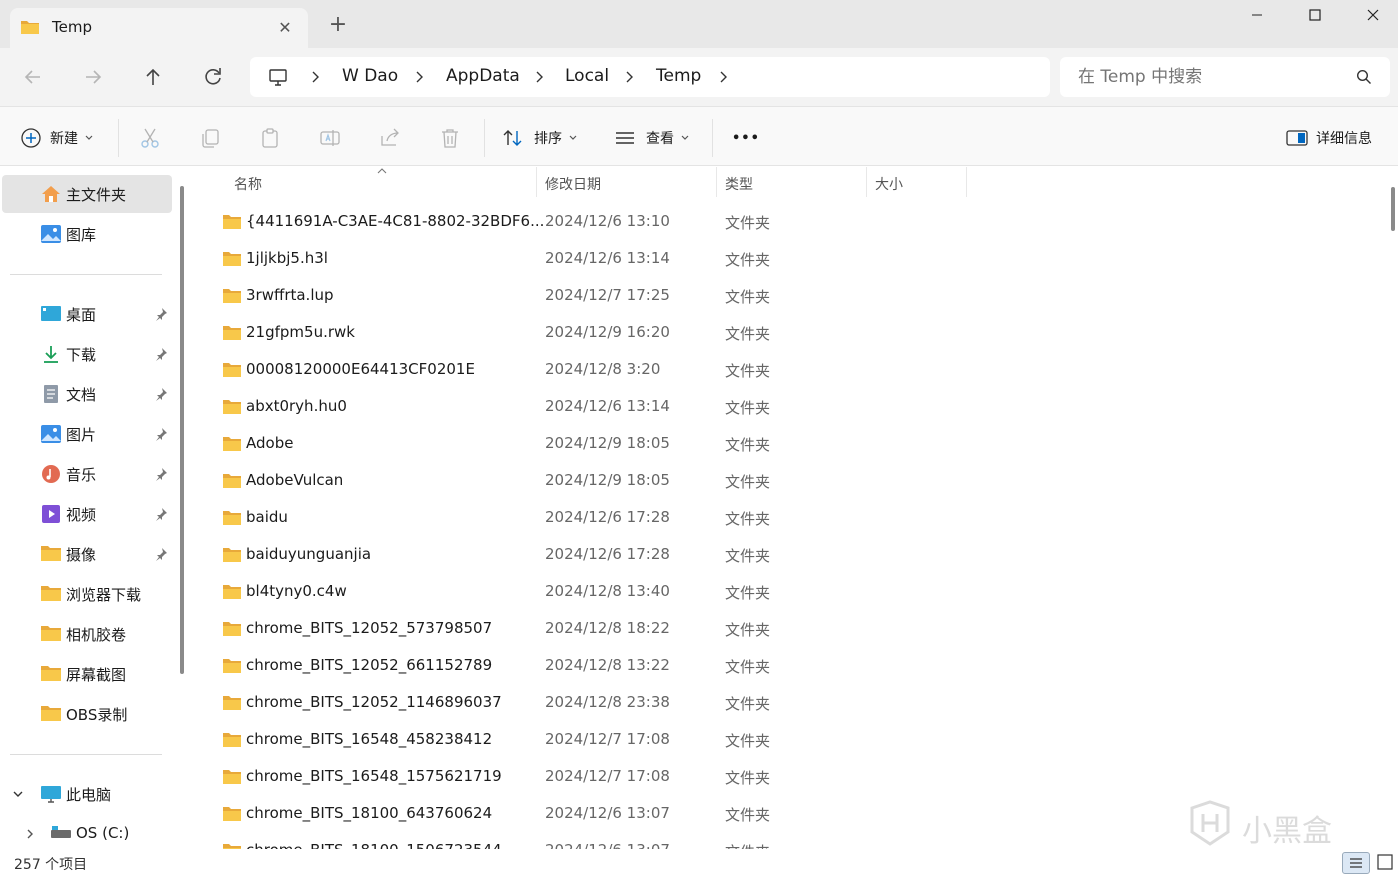 This screenshot has width=1398, height=874. What do you see at coordinates (370, 76) in the screenshot?
I see `breadcrumb-w-dao: W Dao` at bounding box center [370, 76].